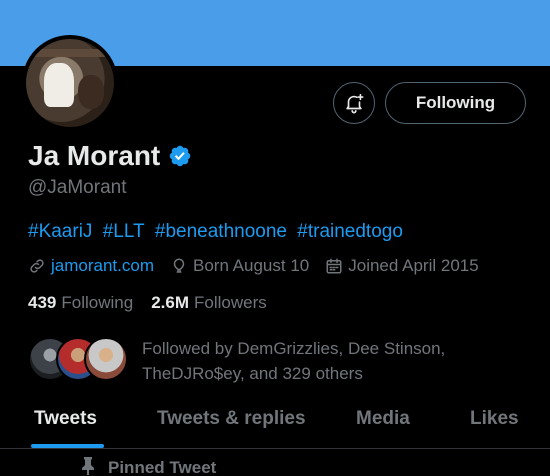 Image resolution: width=550 pixels, height=476 pixels. Describe the element at coordinates (102, 266) in the screenshot. I see `website-link: jamorant.com` at that location.